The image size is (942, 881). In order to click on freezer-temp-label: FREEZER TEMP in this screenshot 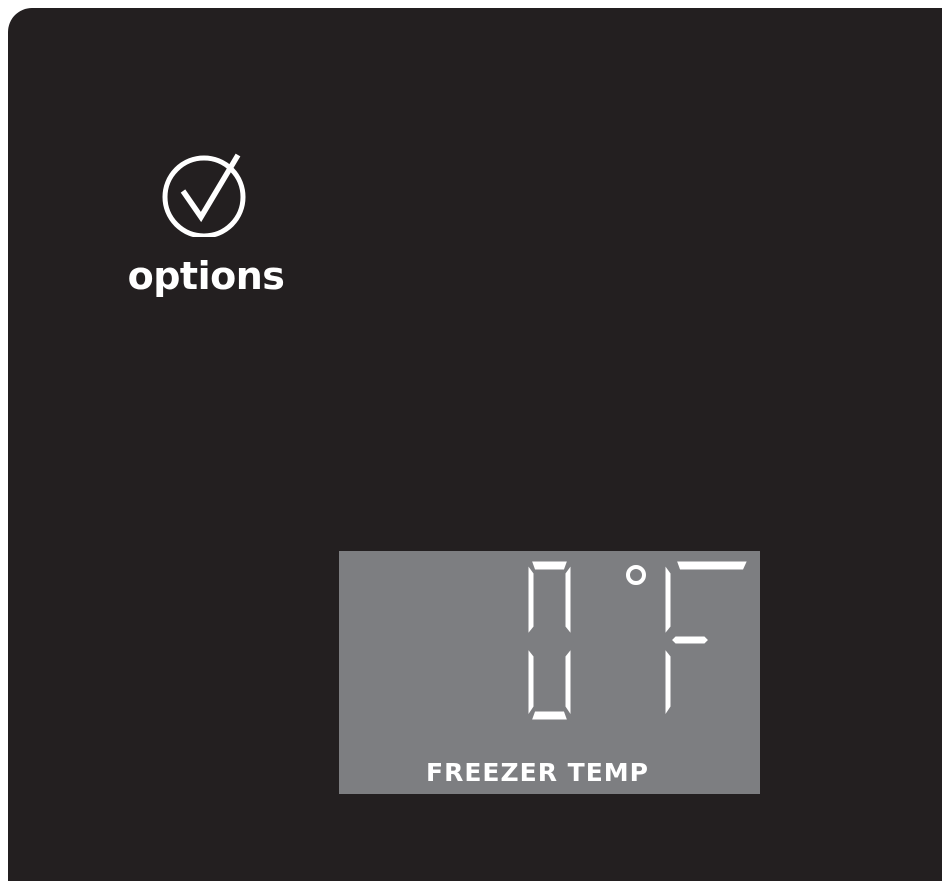, I will do `click(537, 772)`.